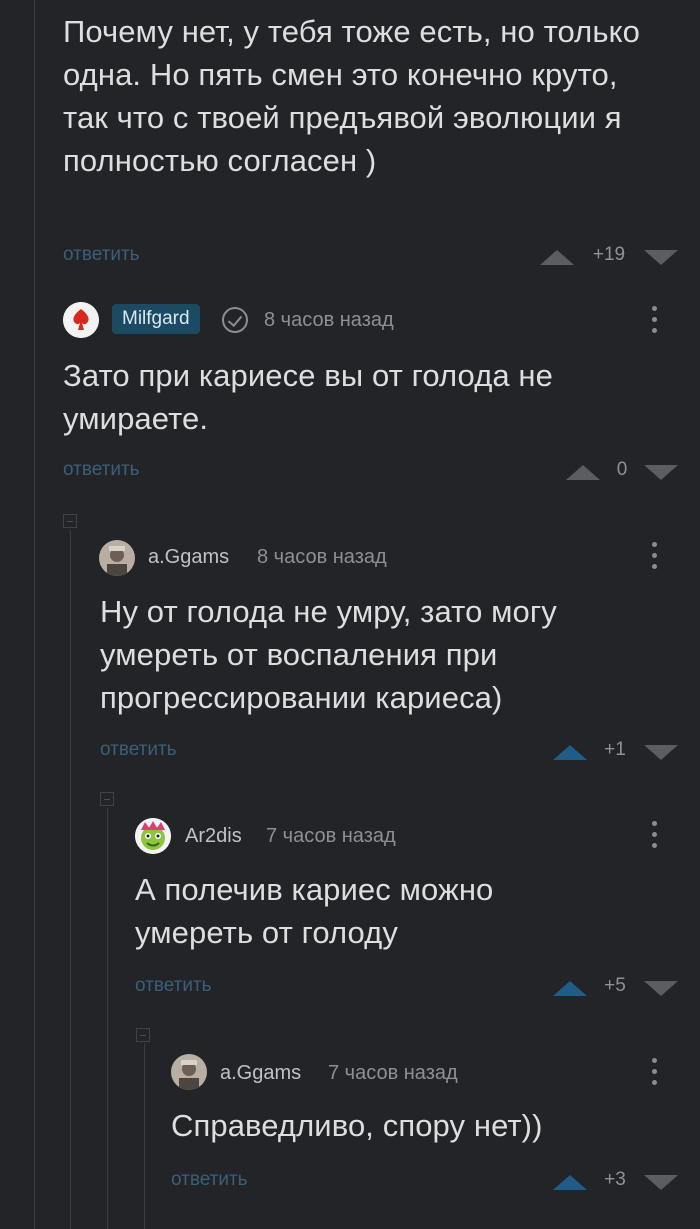  I want to click on author-name: Milfgard, so click(156, 319).